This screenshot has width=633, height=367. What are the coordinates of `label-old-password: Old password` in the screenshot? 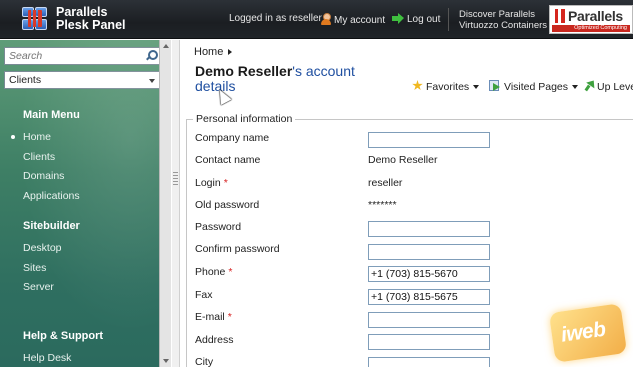 It's located at (227, 205).